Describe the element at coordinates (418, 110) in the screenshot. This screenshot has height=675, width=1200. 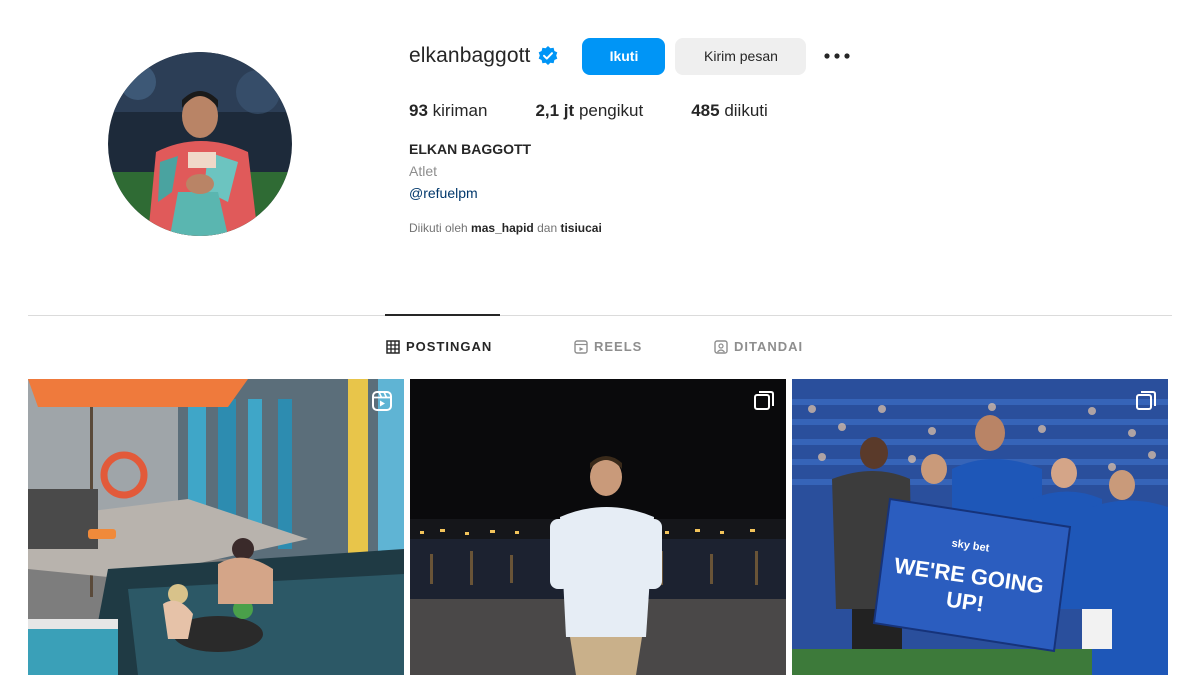
I see `posts-count-value: 93` at that location.